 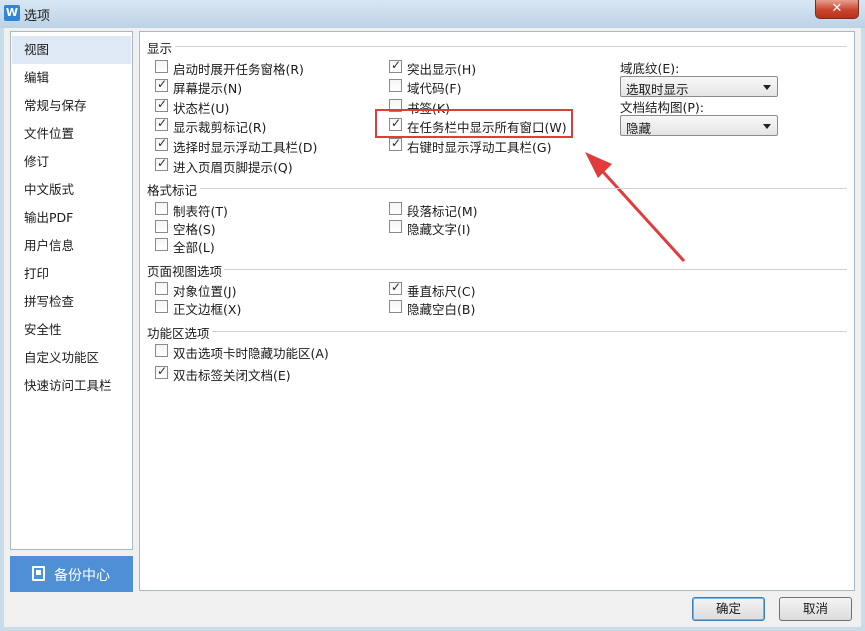 I want to click on sidebar-item-edit: 编辑, so click(x=71, y=78).